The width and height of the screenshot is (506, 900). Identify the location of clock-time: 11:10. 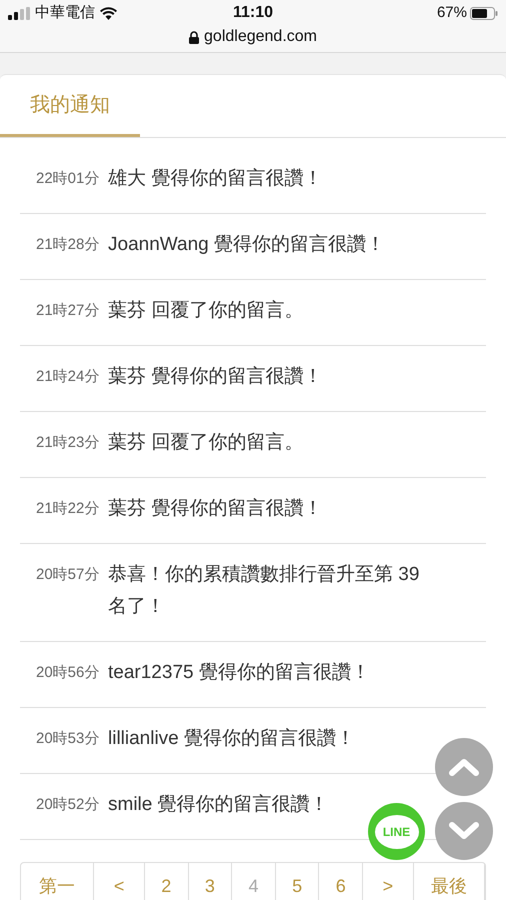
(253, 13).